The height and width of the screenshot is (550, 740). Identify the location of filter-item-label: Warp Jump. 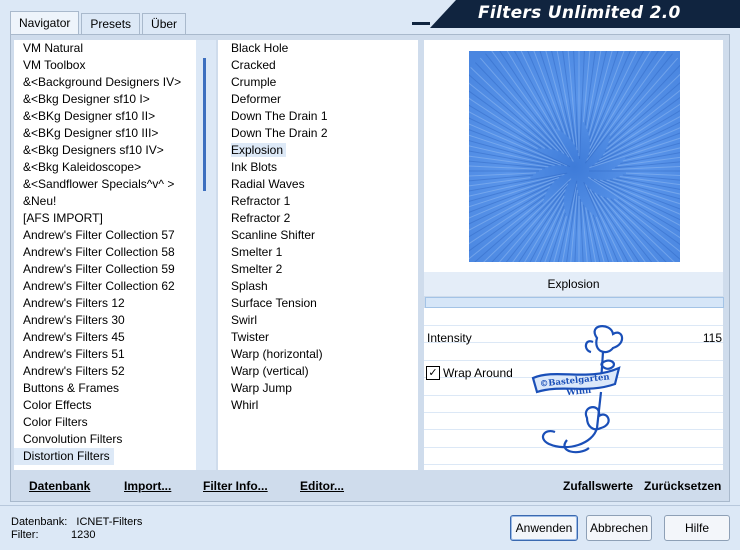
(261, 388).